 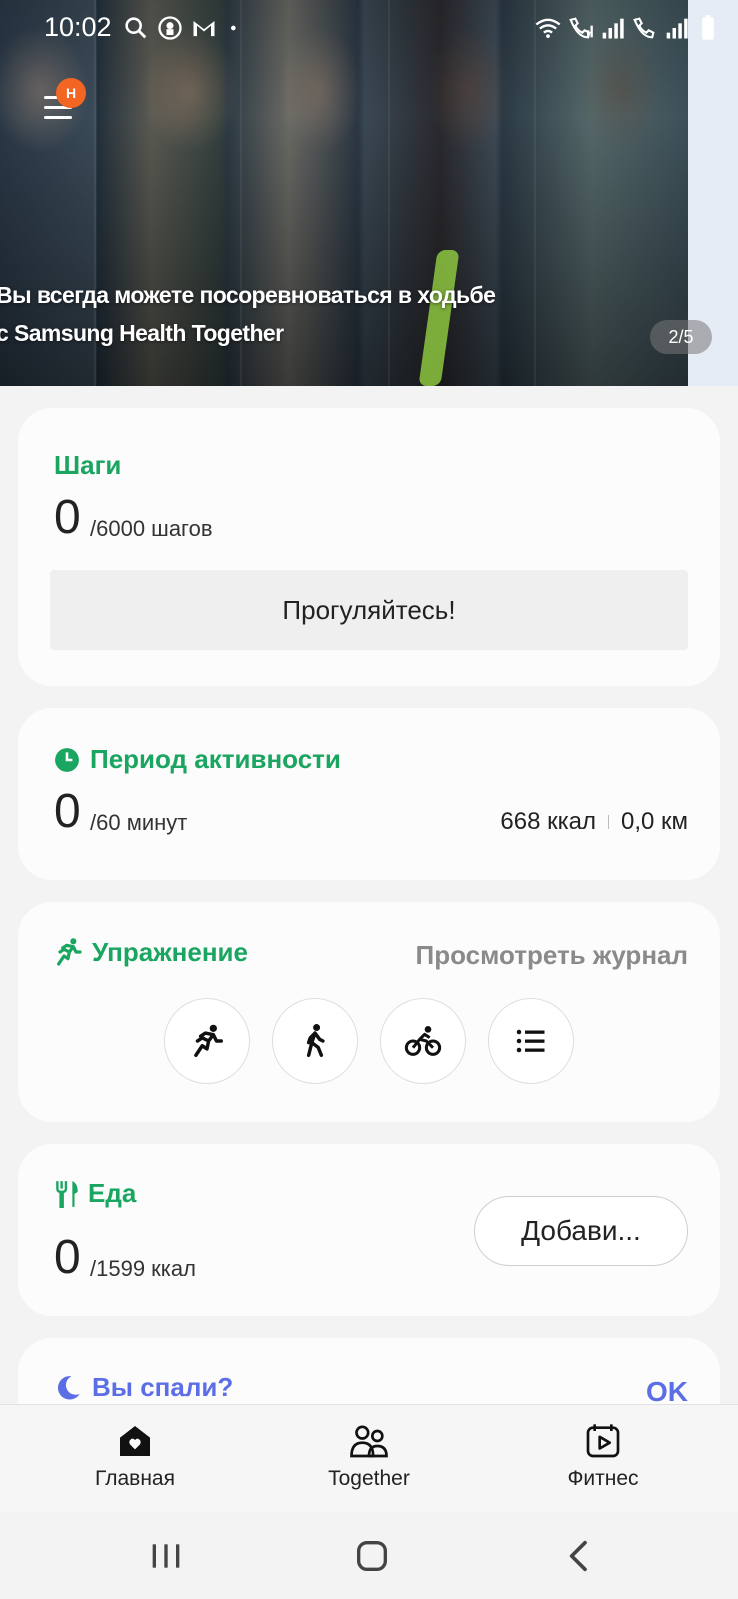 What do you see at coordinates (135, 1478) in the screenshot?
I see `nav-home-label: Главная` at bounding box center [135, 1478].